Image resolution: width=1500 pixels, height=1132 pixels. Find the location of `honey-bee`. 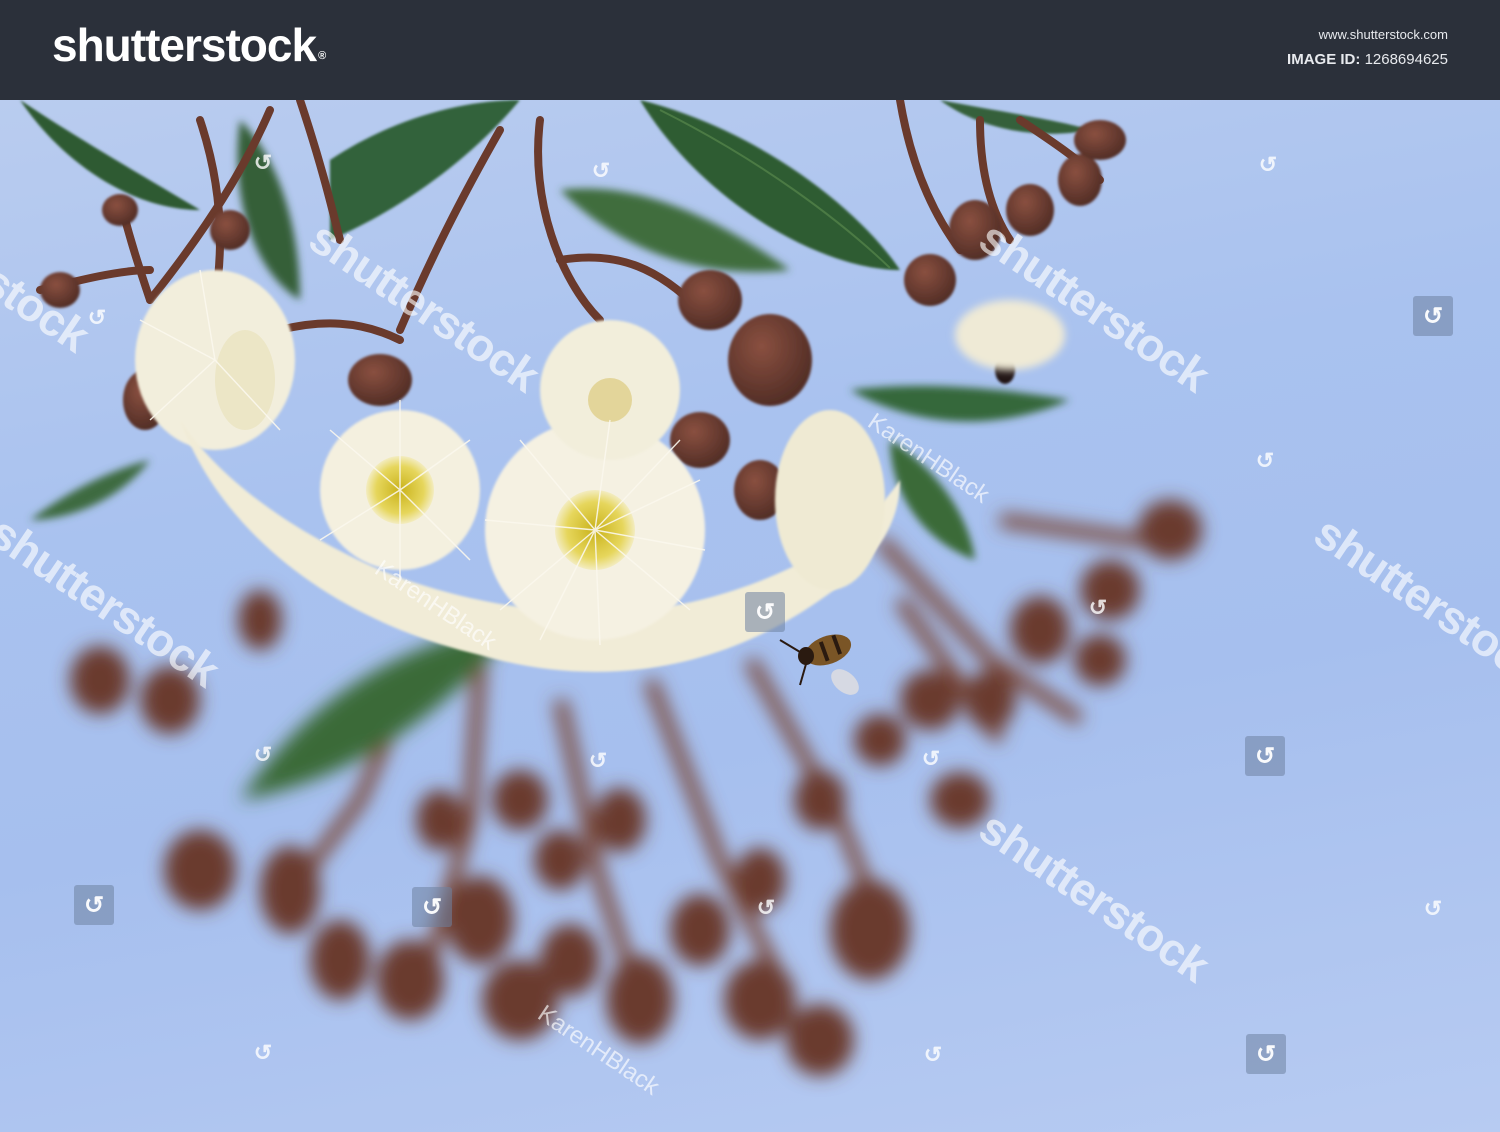

honey-bee is located at coordinates (819, 664).